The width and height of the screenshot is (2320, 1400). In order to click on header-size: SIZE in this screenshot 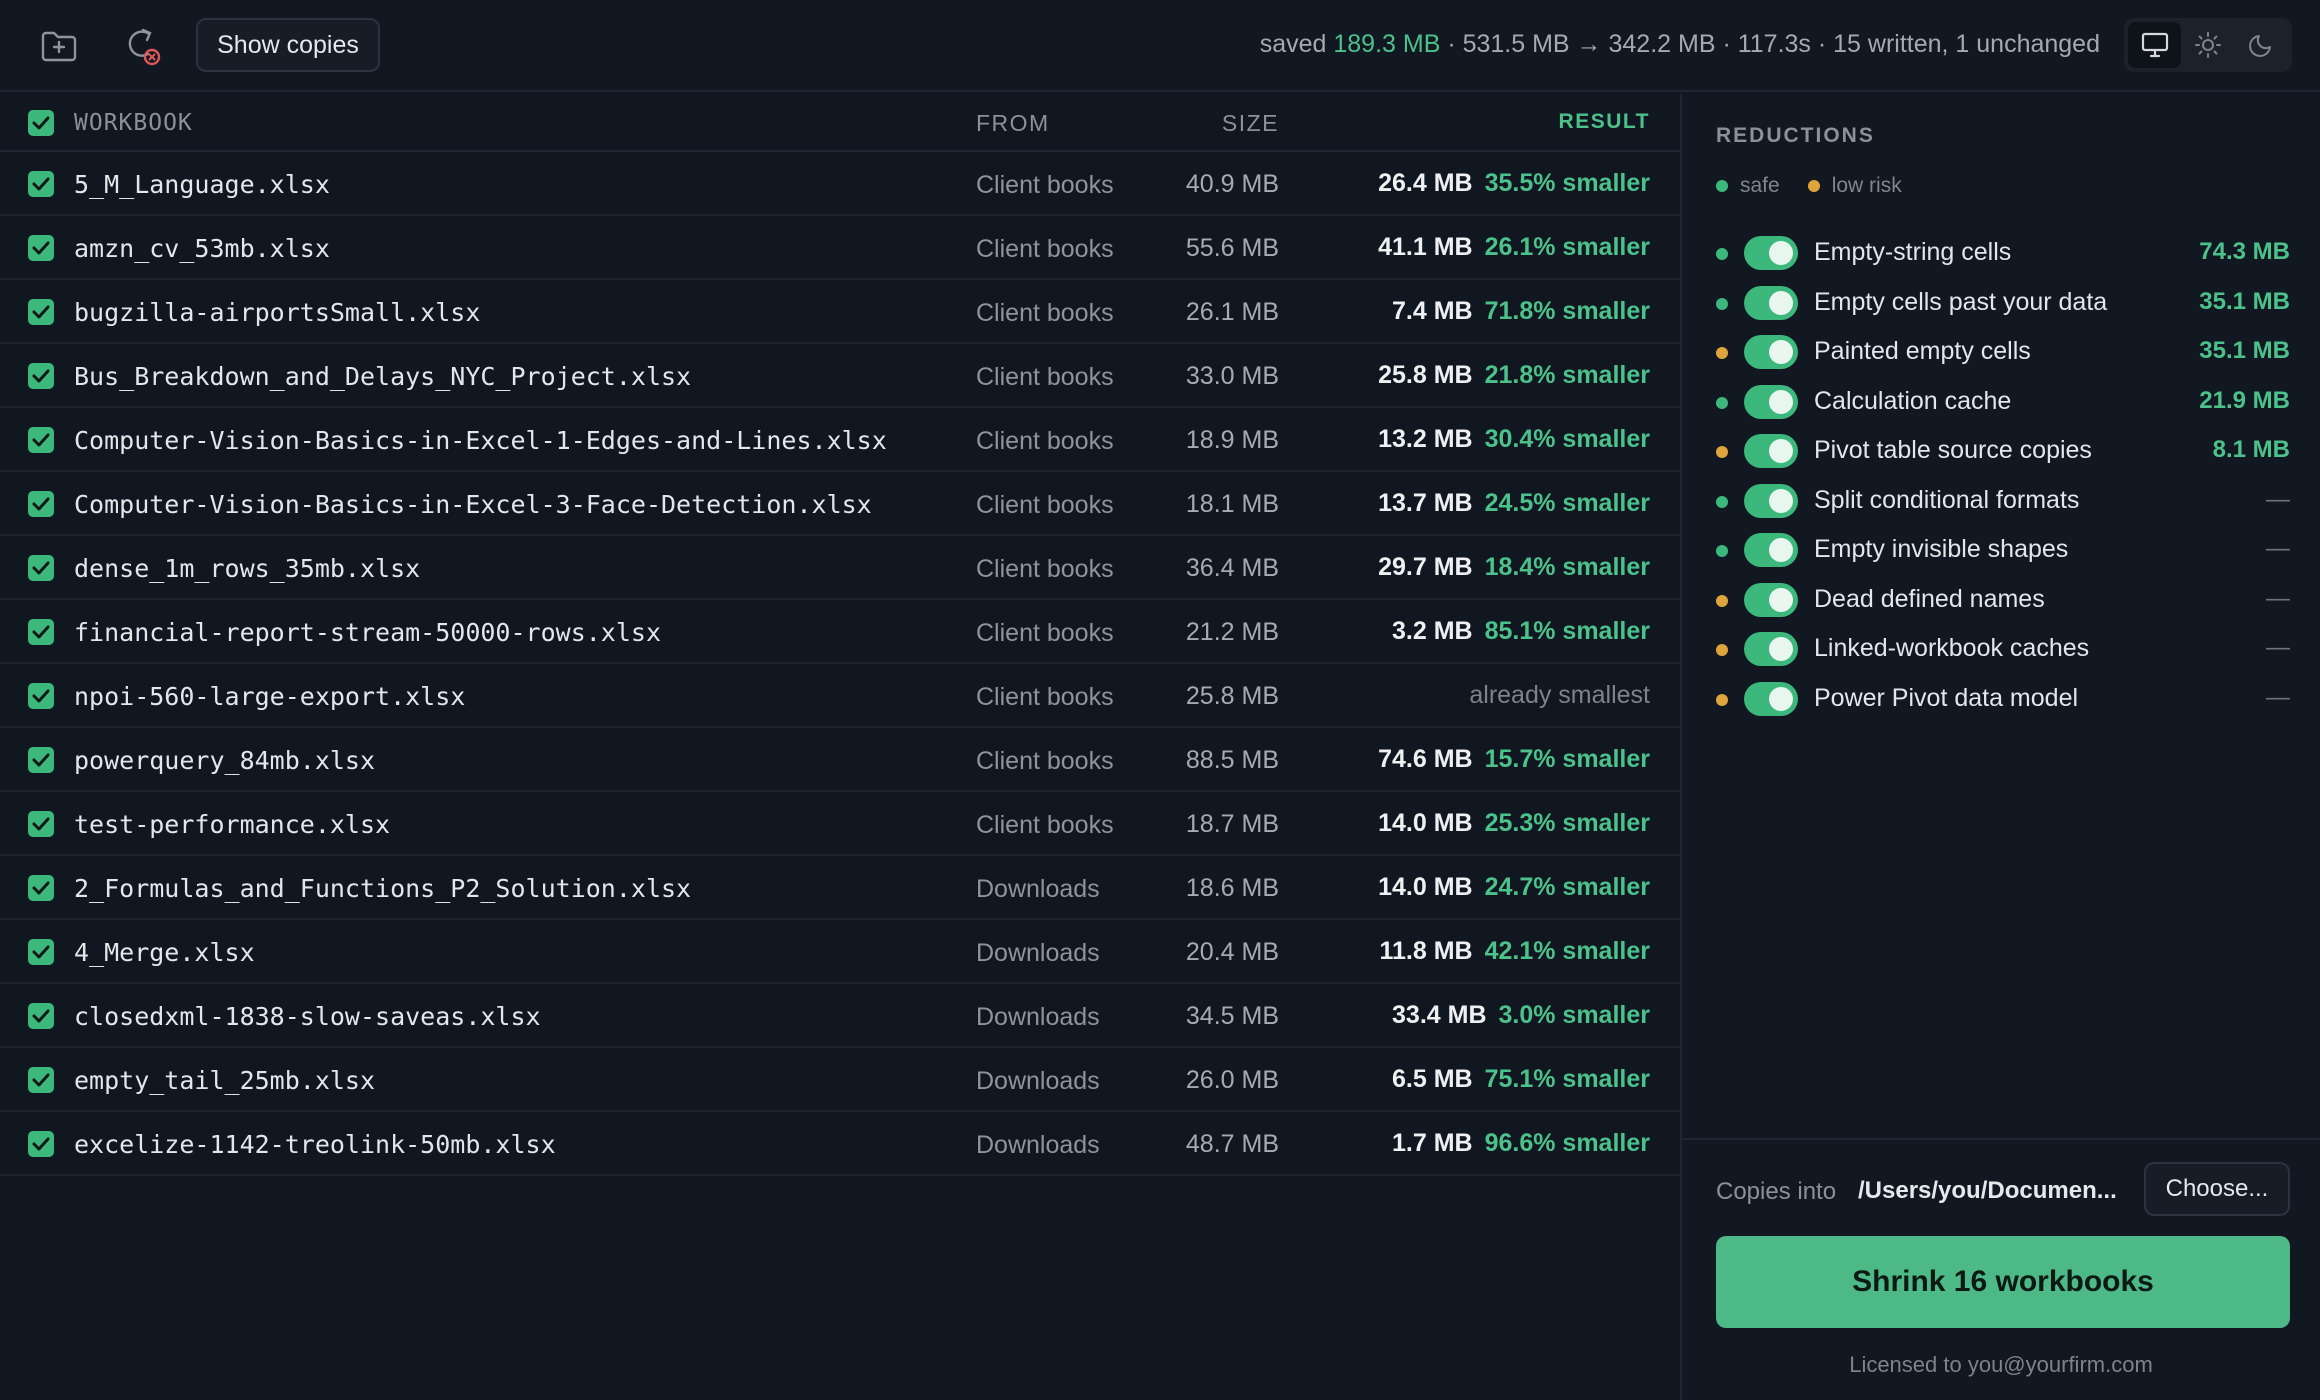, I will do `click(1250, 123)`.